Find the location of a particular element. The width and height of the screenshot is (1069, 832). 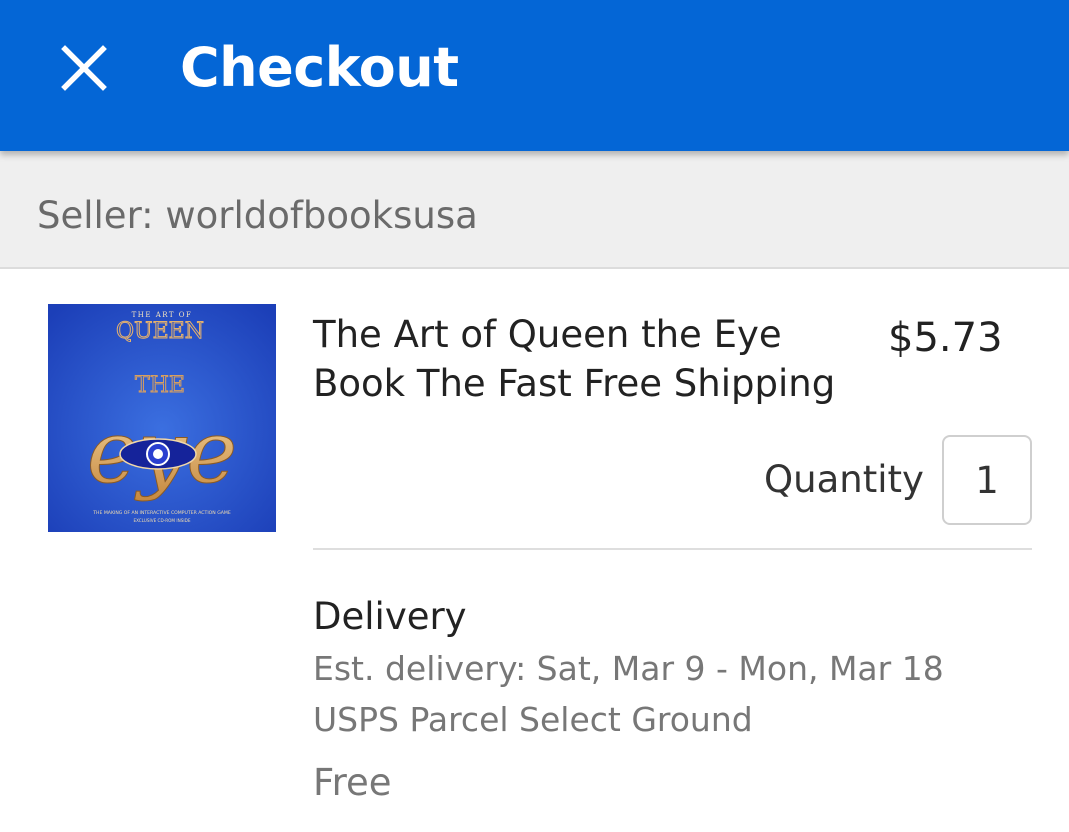

delivery-estimate: Est. delivery: Sat, Mar 9 - Mon, Mar 18 is located at coordinates (628, 668).